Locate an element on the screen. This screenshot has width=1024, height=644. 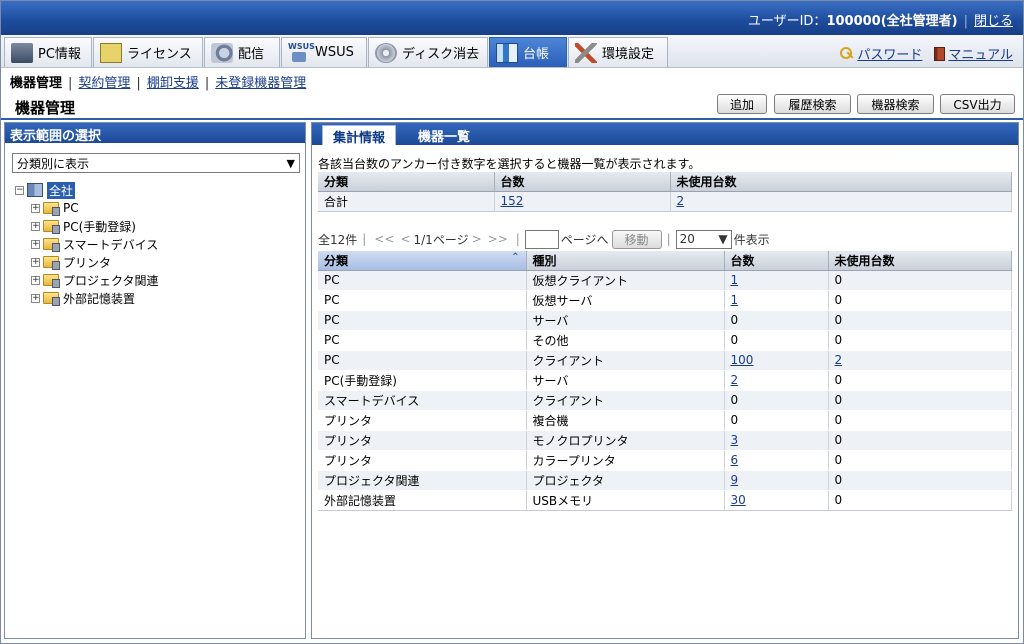
tree-item-projector: + プロジェクタ関連 is located at coordinates (87, 280).